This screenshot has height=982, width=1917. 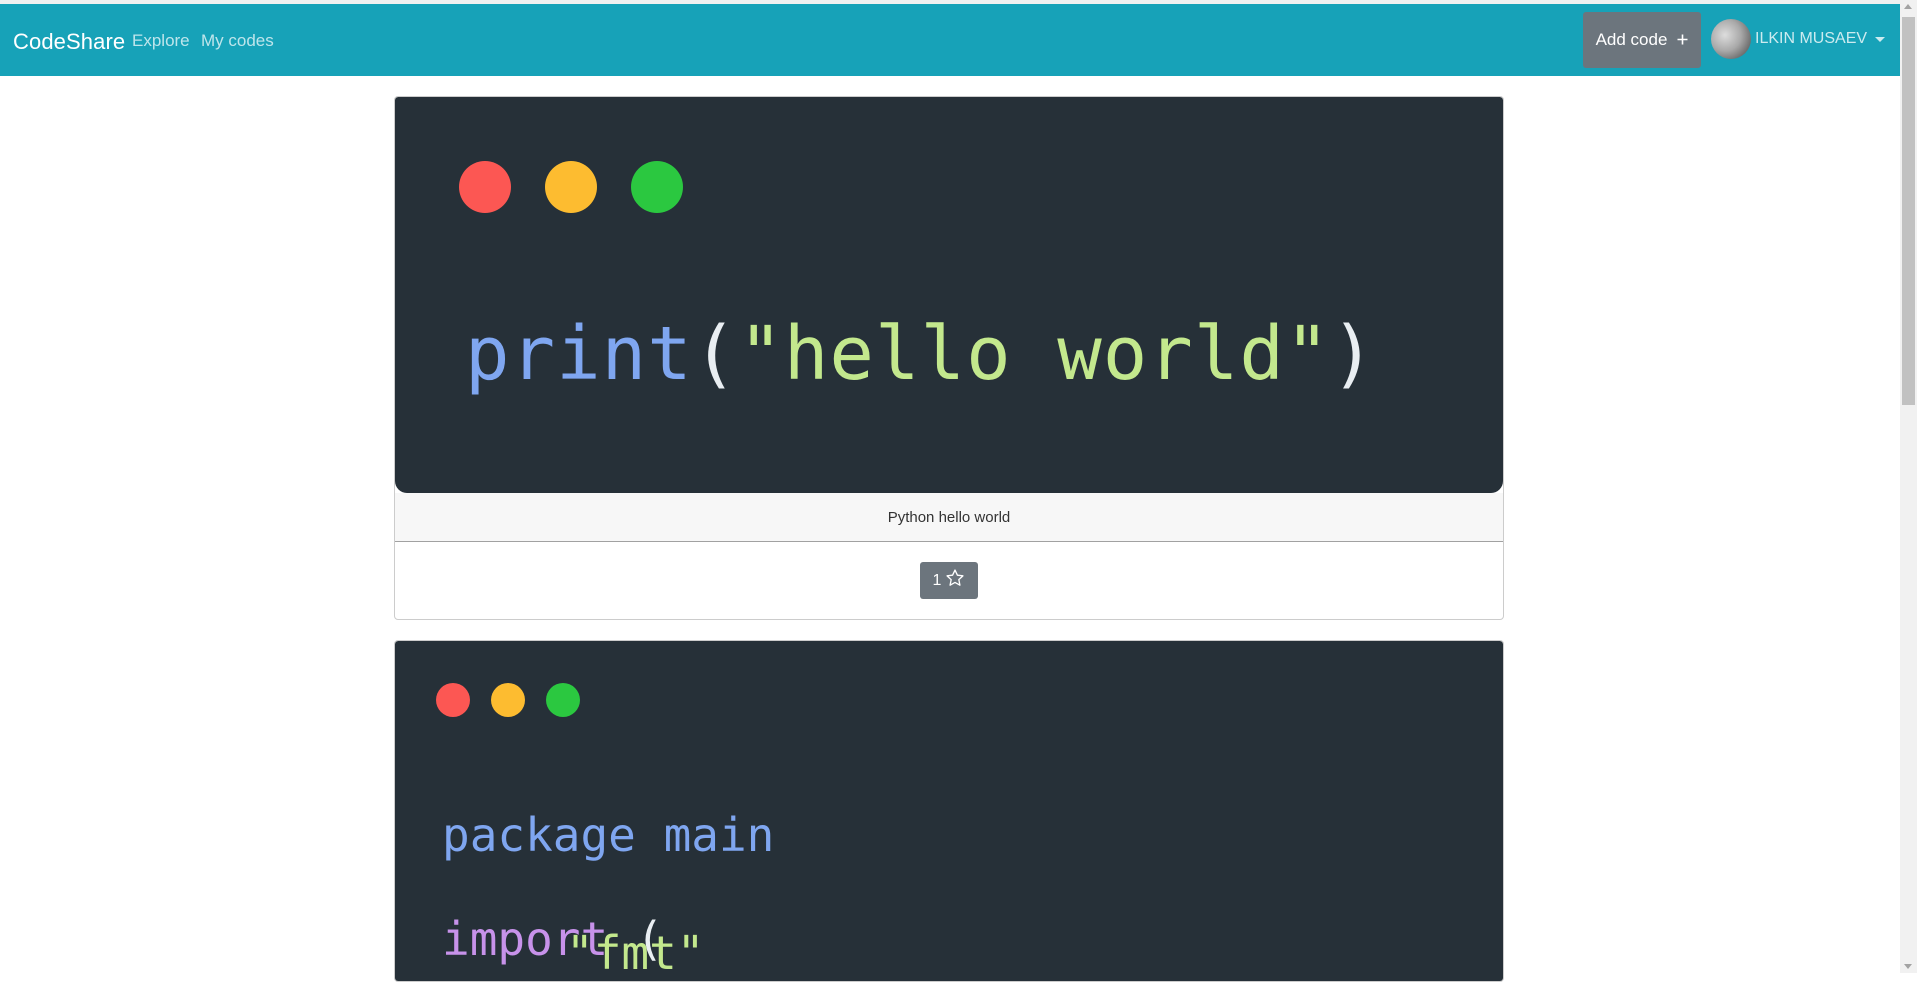 I want to click on nav-link-my-codes: My codes, so click(x=237, y=41).